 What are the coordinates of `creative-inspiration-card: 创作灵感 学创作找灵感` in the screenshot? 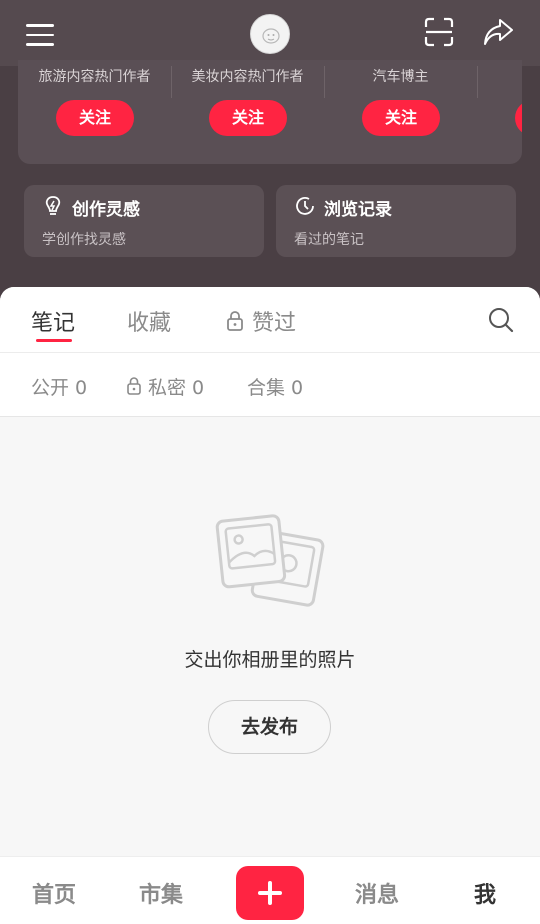 It's located at (144, 221).